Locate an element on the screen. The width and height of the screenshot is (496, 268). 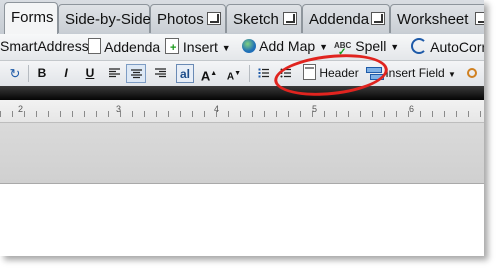
globe-icon is located at coordinates (249, 46).